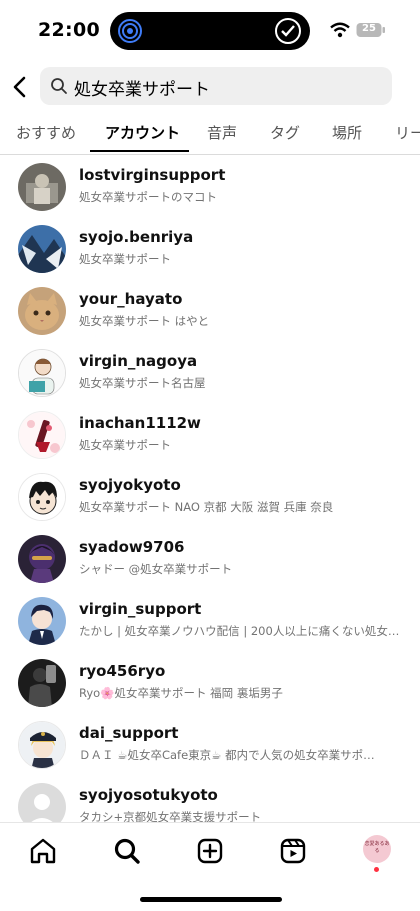 This screenshot has width=420, height=911. What do you see at coordinates (132, 547) in the screenshot?
I see `account-username: syadow9706` at bounding box center [132, 547].